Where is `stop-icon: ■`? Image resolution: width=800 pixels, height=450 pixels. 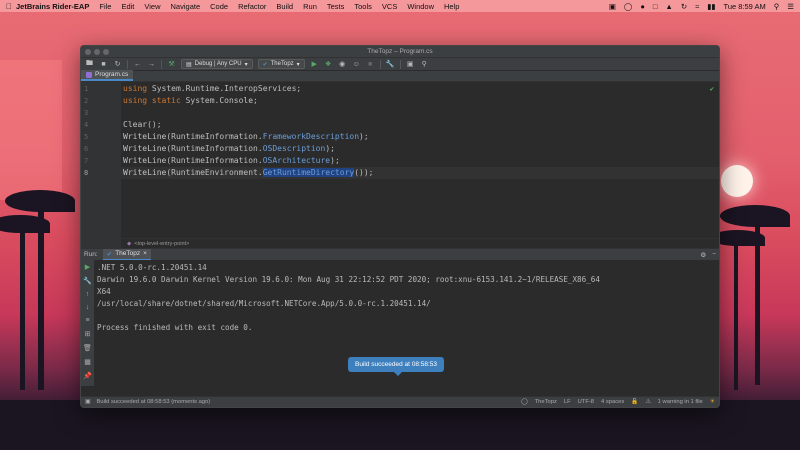 stop-icon: ■ is located at coordinates (370, 64).